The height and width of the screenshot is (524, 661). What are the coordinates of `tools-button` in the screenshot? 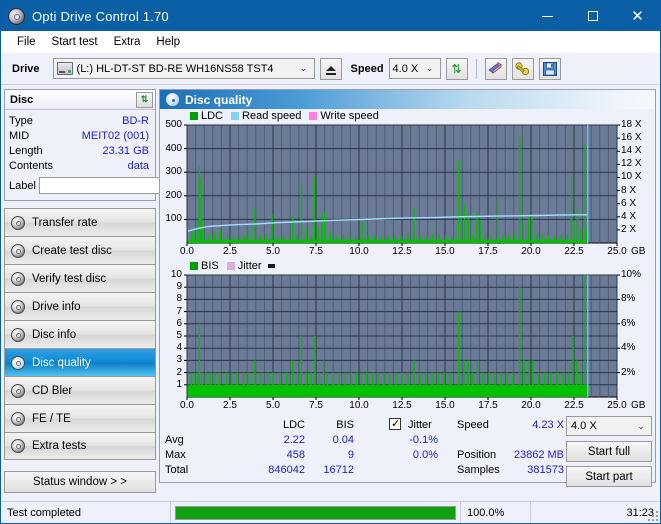 It's located at (522, 68).